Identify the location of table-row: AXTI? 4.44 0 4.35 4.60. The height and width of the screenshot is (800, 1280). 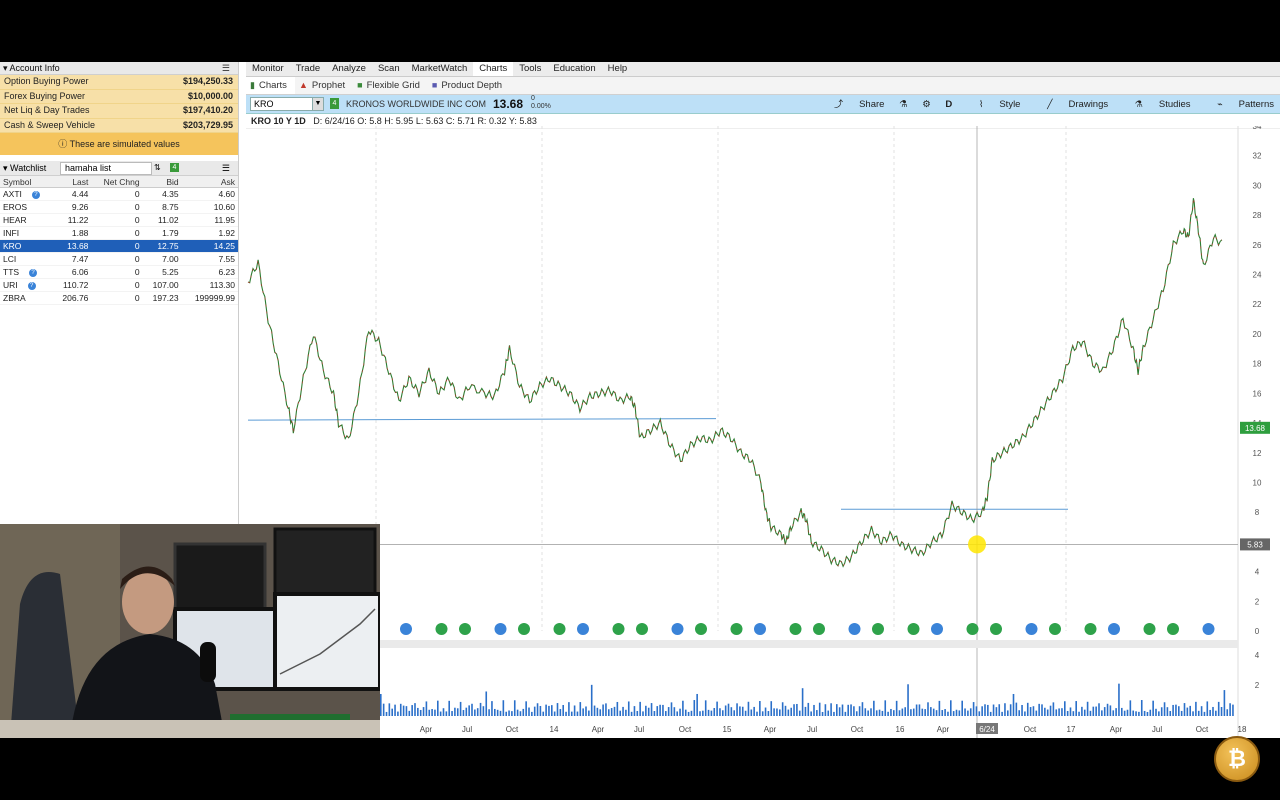
(119, 194).